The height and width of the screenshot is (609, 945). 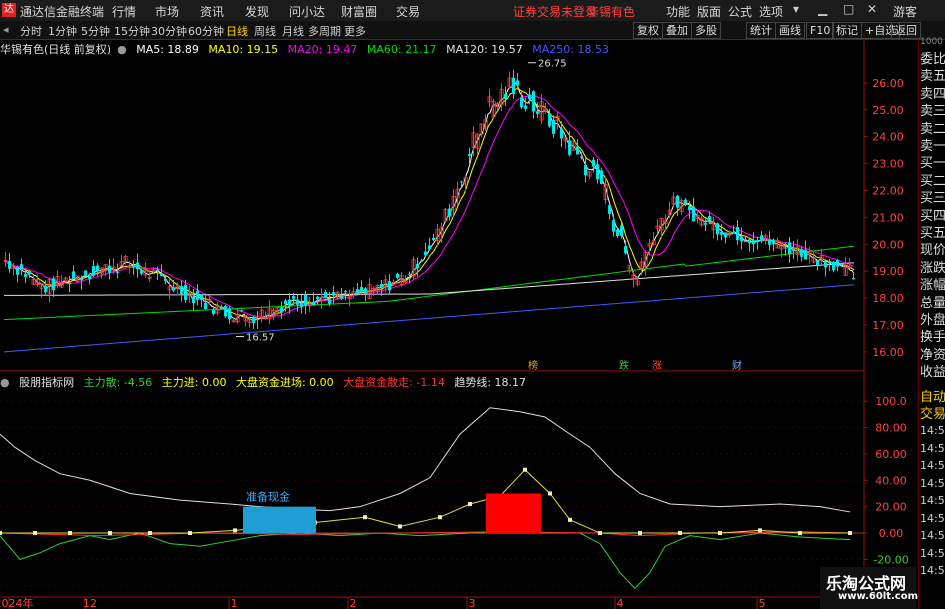 What do you see at coordinates (552, 64) in the screenshot?
I see `high-price-label: 26.75` at bounding box center [552, 64].